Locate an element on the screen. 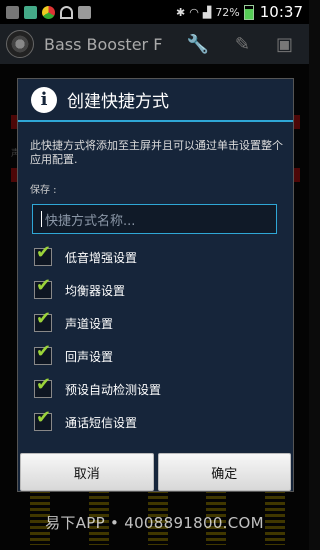  signal-icon: ▟ is located at coordinates (207, 12).